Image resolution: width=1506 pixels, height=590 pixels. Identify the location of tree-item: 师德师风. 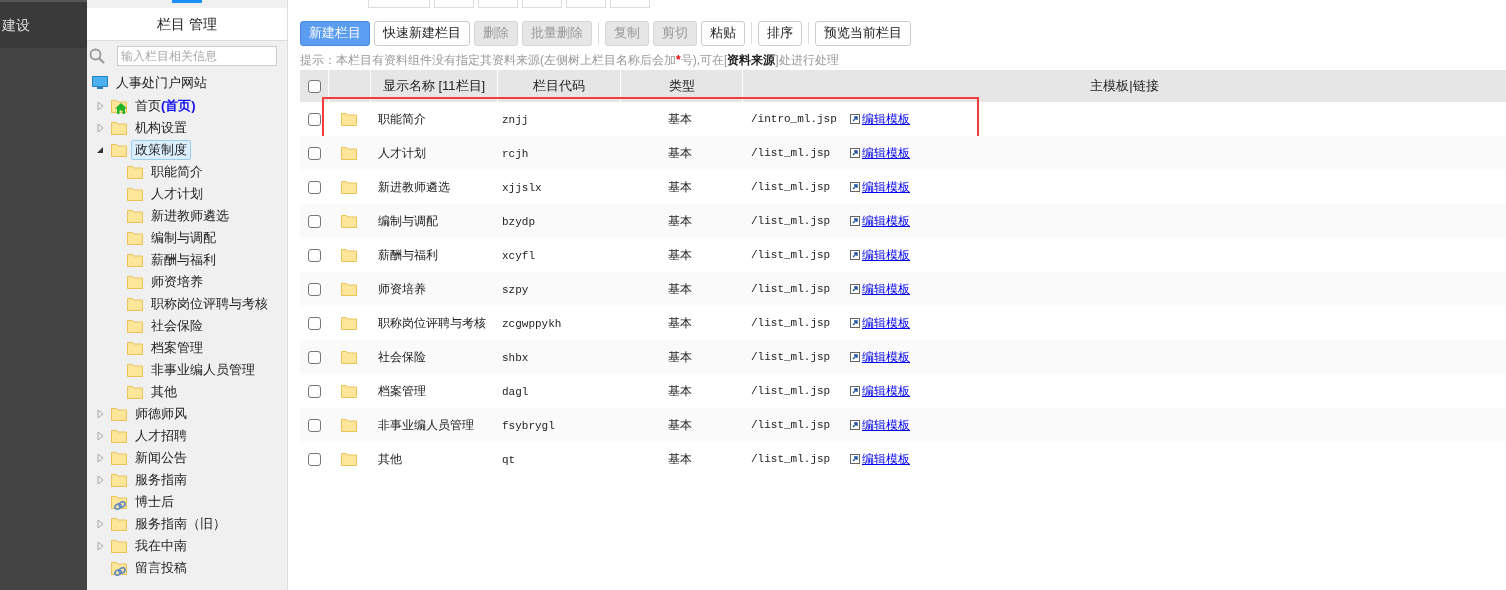
(161, 414).